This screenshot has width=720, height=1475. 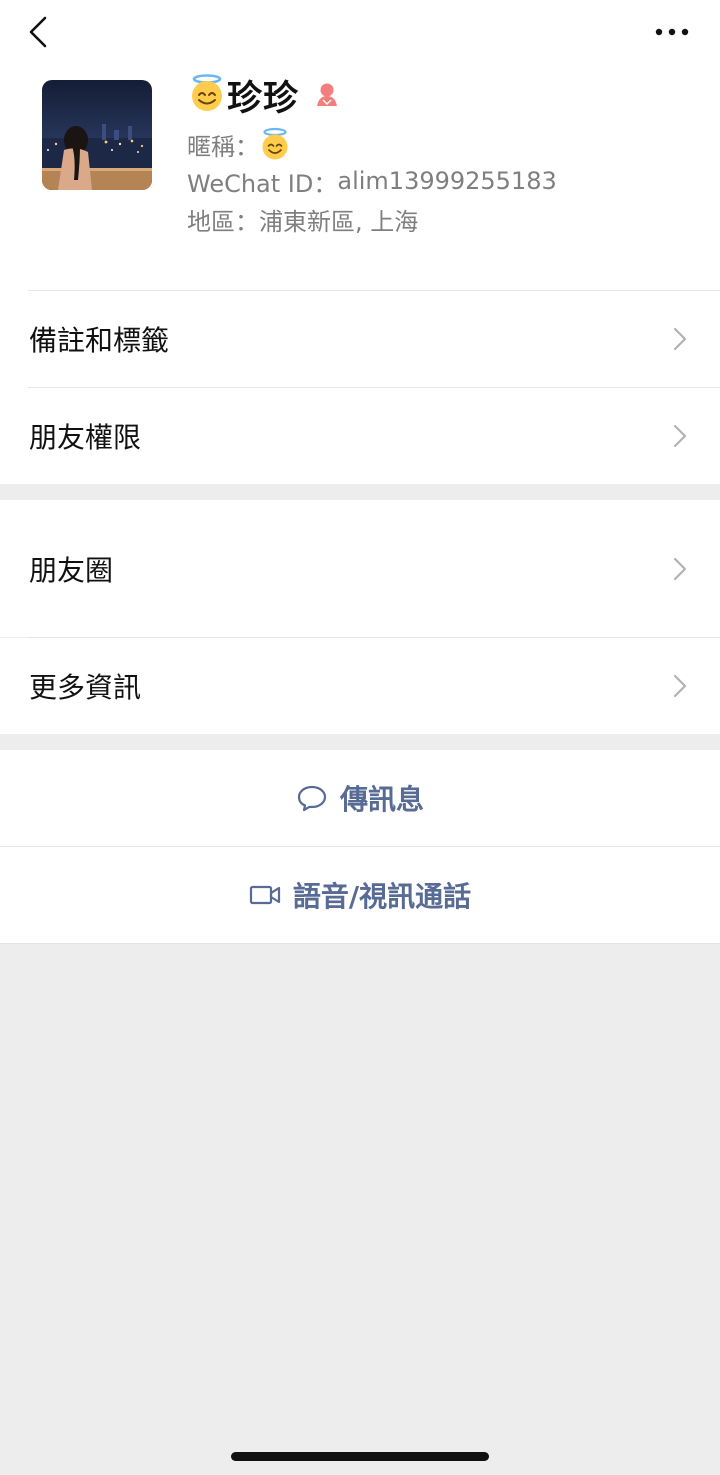 I want to click on nickname-line: 暱稱：, so click(x=239, y=144).